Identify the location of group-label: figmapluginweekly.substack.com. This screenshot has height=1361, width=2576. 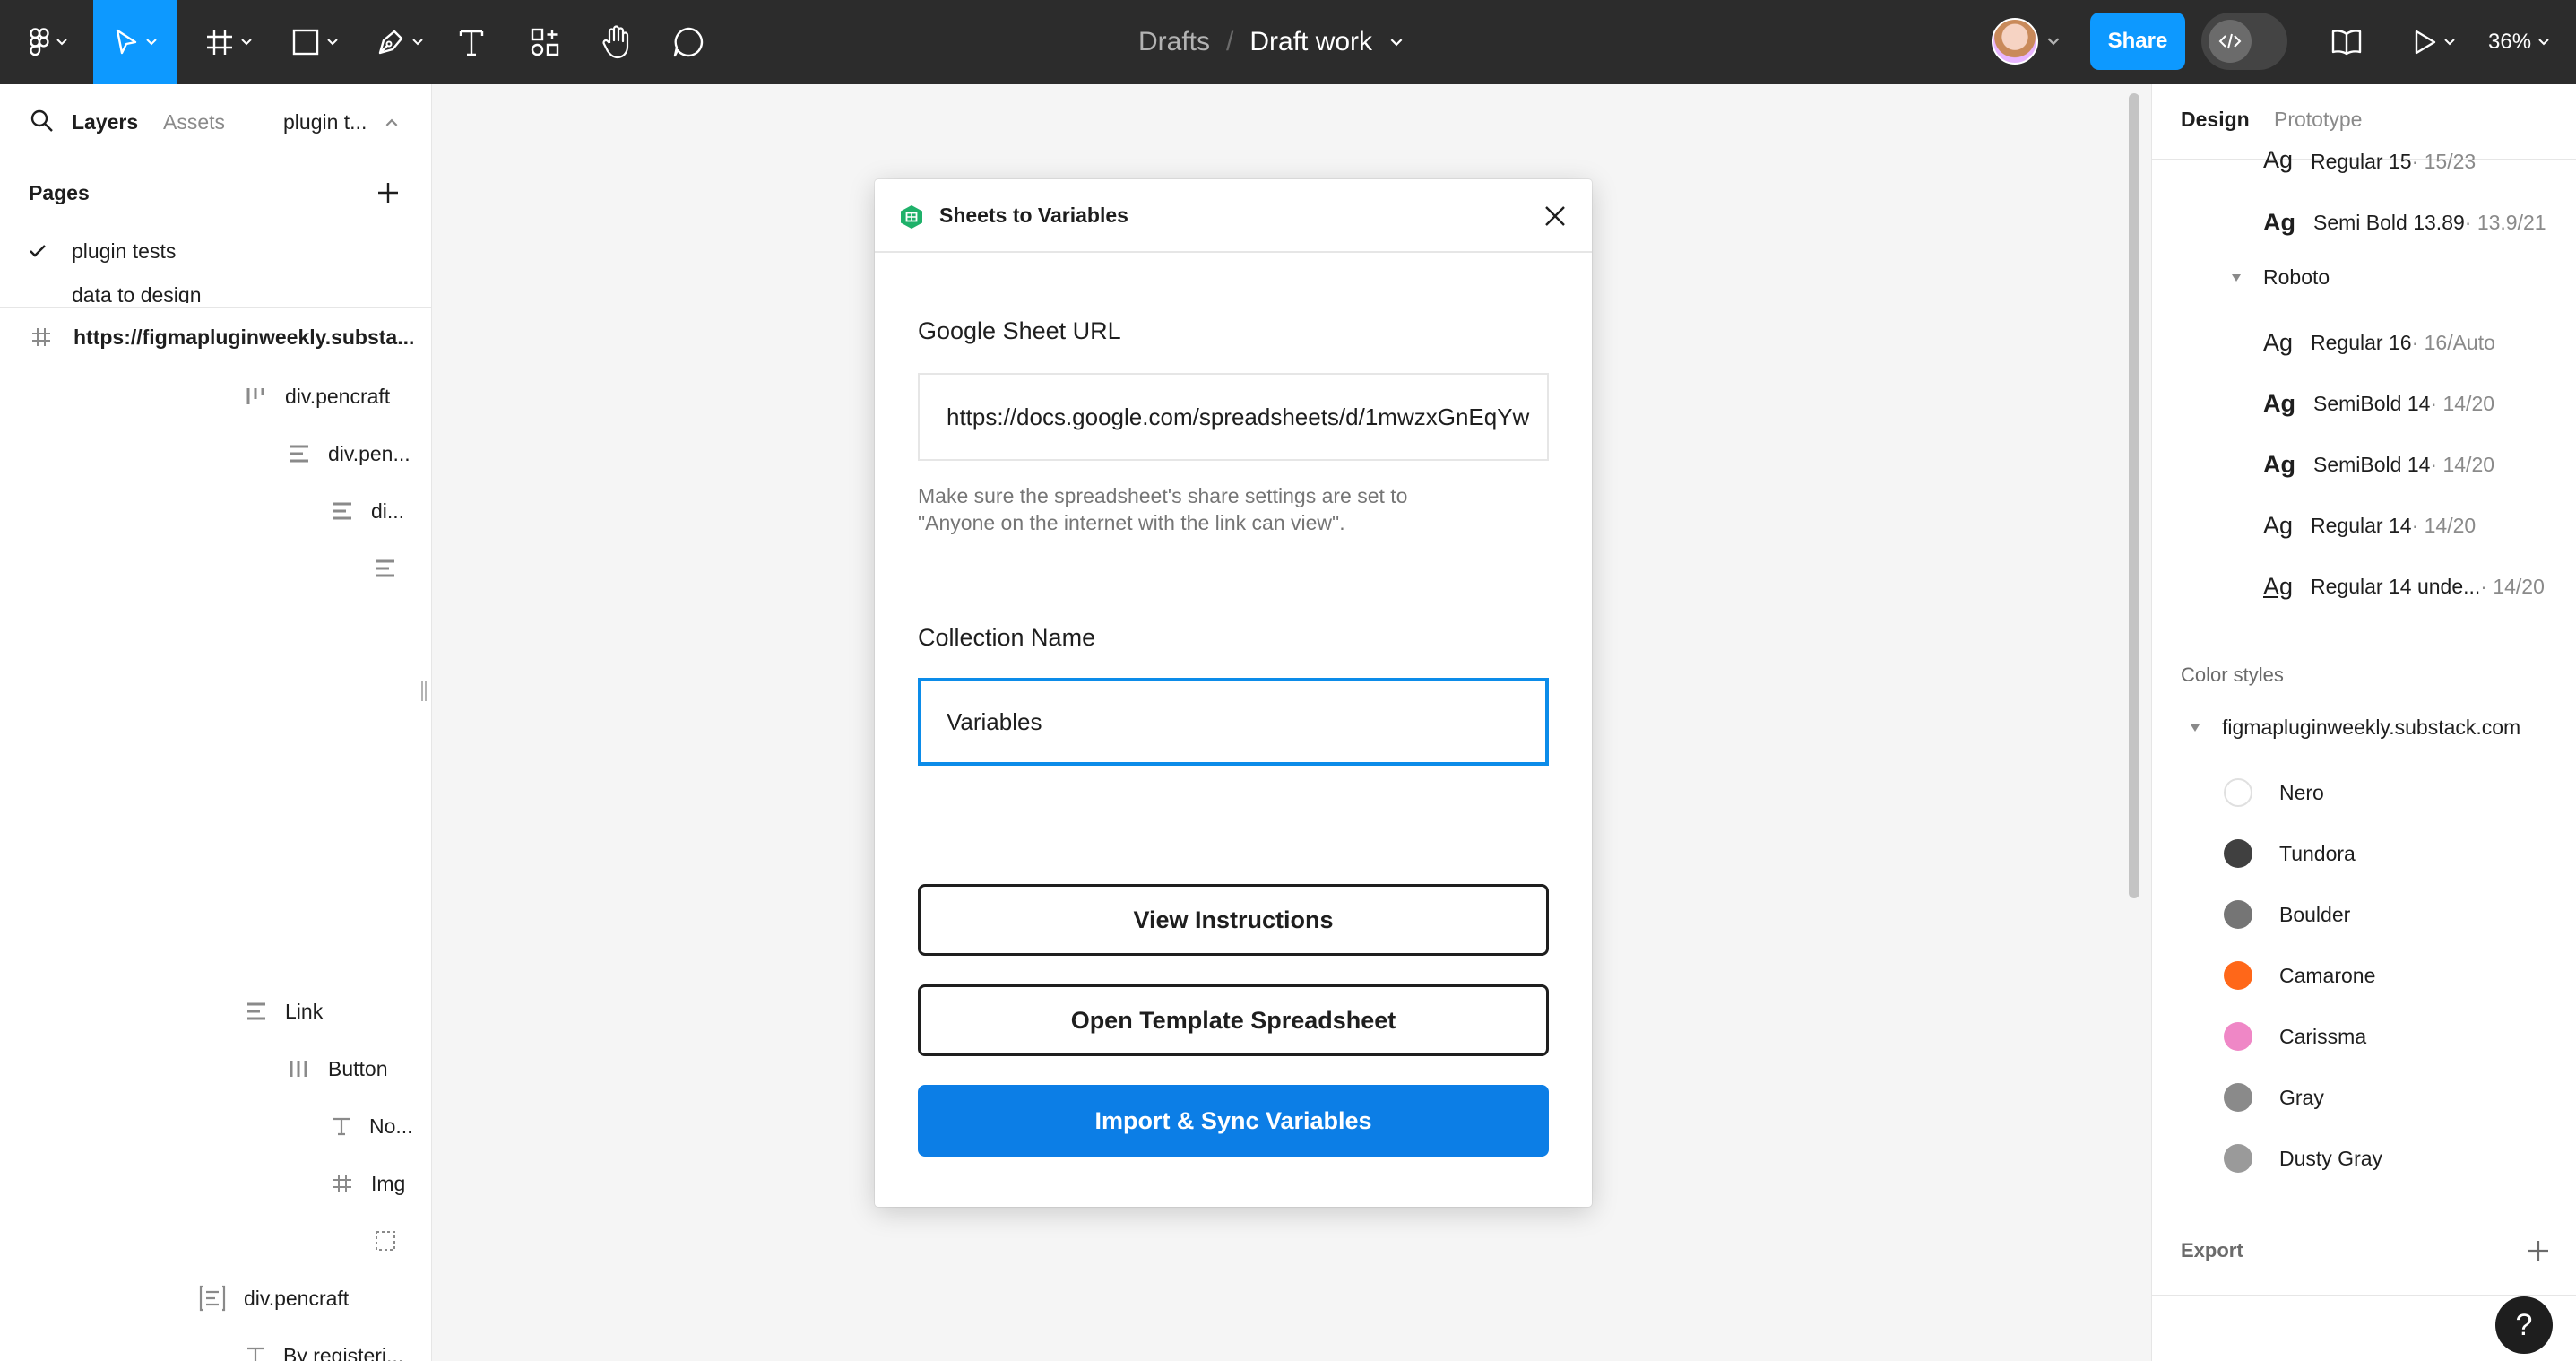
(2371, 727).